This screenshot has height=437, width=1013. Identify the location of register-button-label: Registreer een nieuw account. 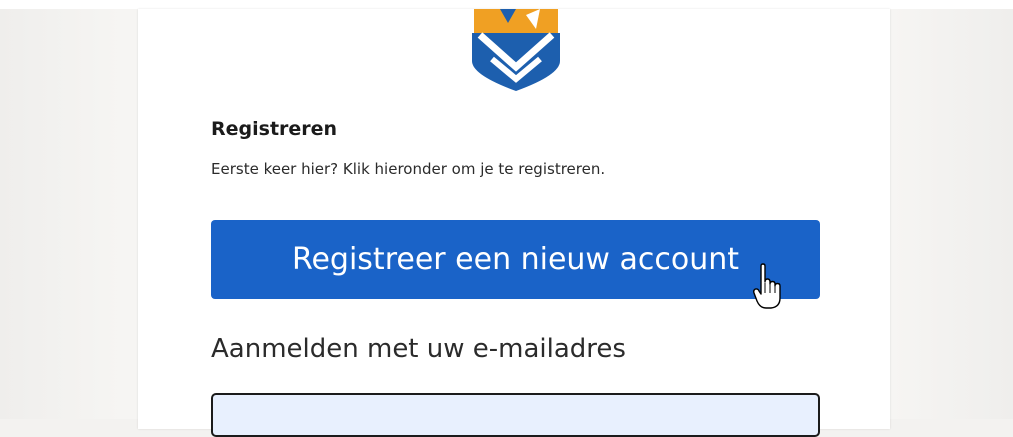
(515, 259).